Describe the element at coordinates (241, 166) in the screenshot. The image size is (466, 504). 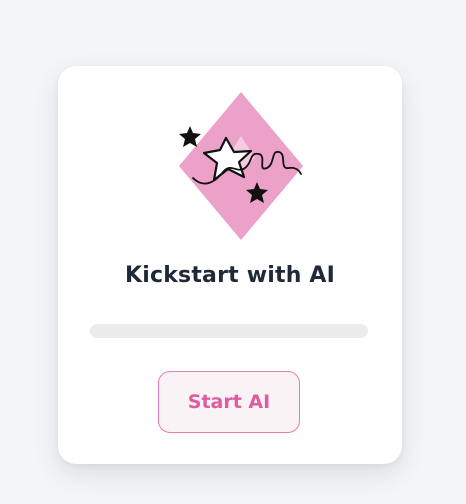
I see `sparkle-star-diamond-icon` at that location.